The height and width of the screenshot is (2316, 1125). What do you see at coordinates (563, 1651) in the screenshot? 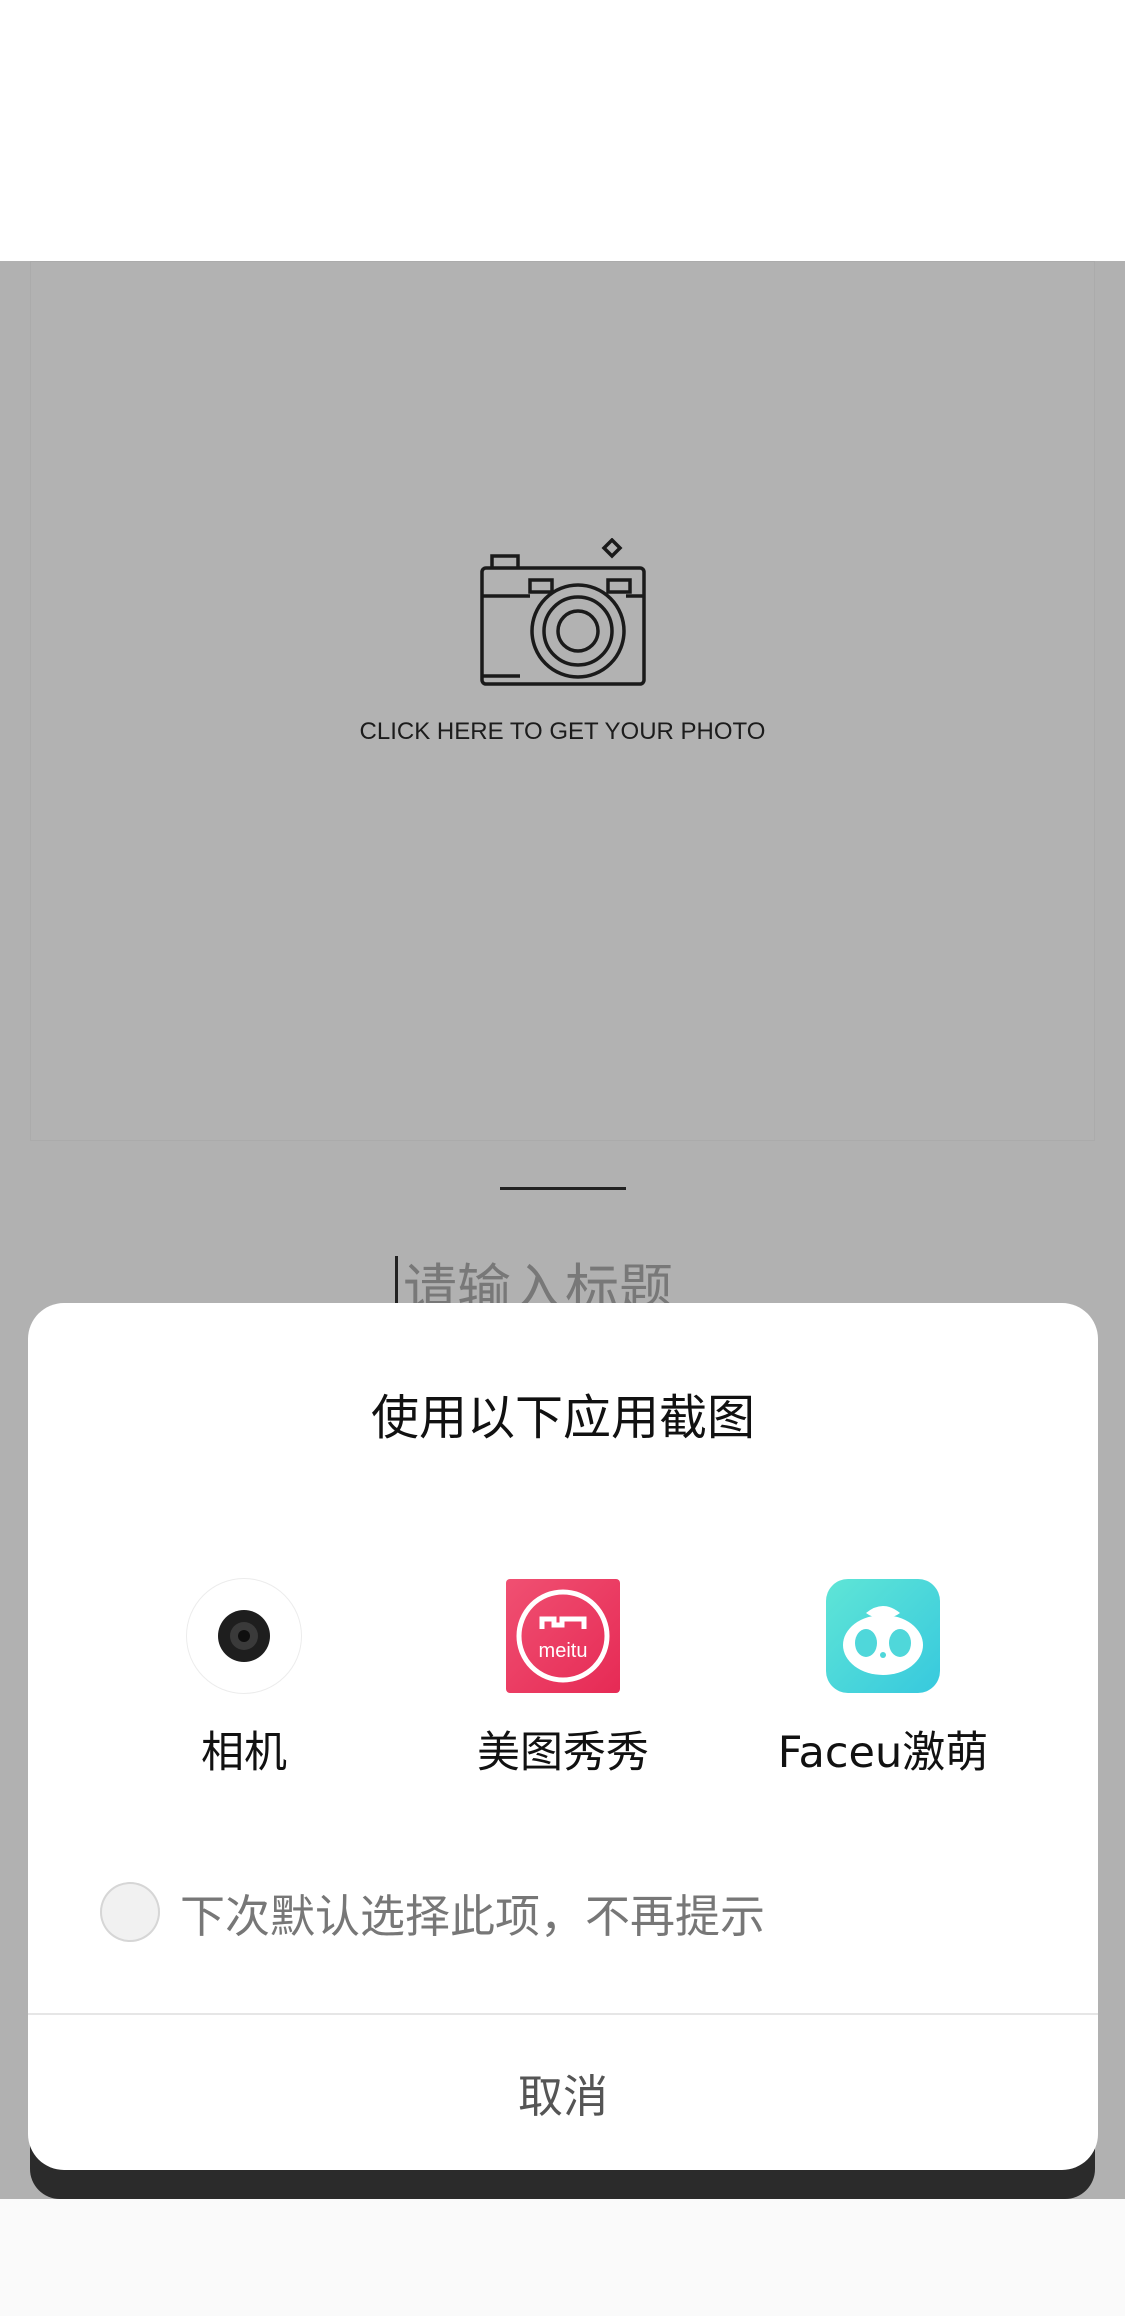
I see `meitu-icon-text: meitu` at bounding box center [563, 1651].